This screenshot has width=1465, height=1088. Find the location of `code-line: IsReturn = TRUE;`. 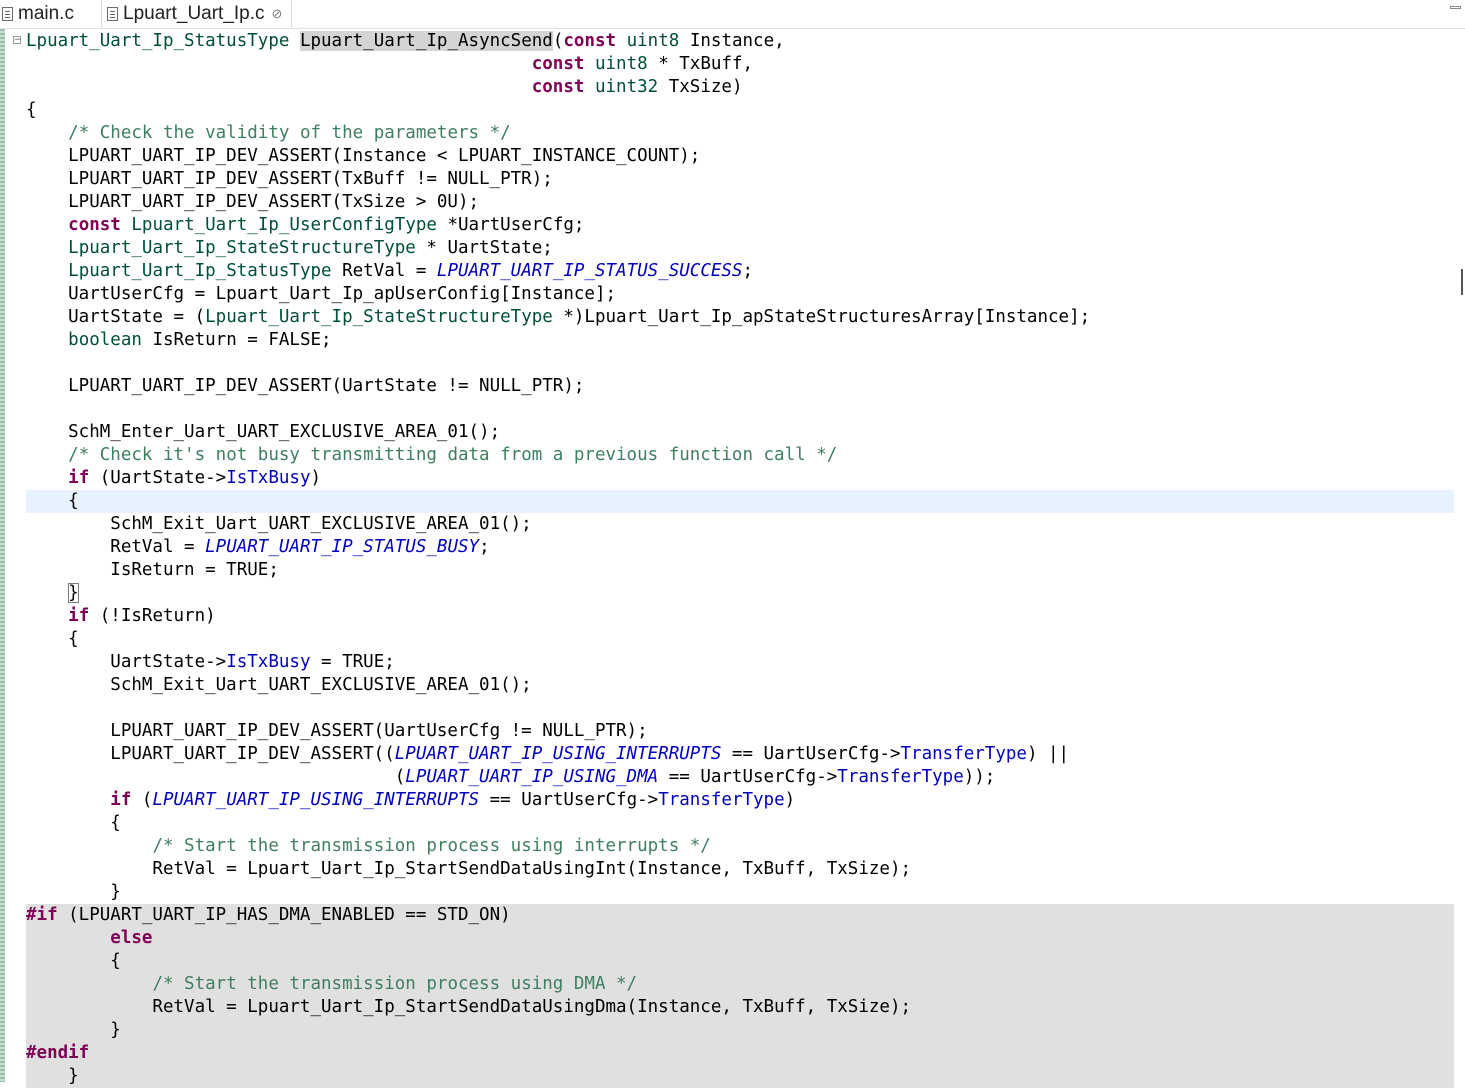

code-line: IsReturn = TRUE; is located at coordinates (740, 570).